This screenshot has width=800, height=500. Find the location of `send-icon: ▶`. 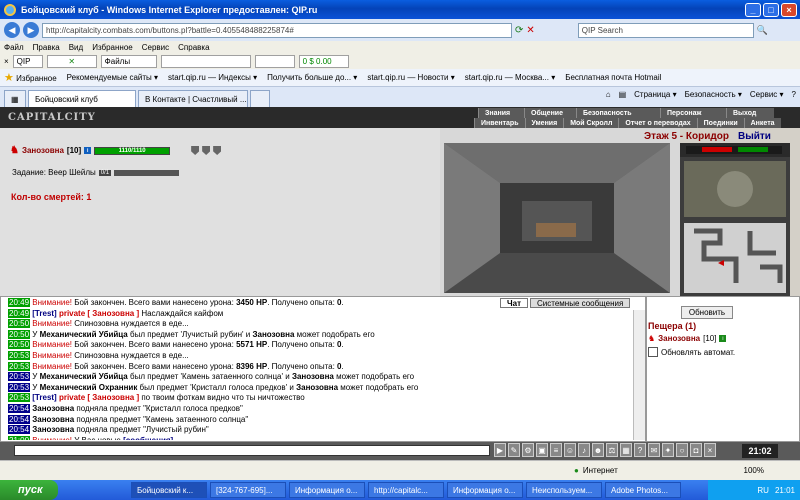

send-icon: ▶ is located at coordinates (500, 450).